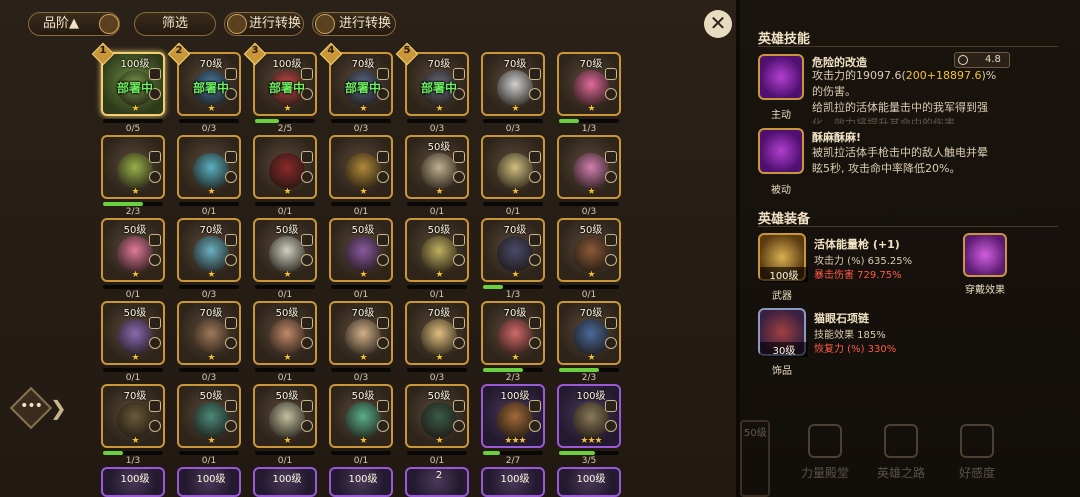  I want to click on weapon-name: 活体能量枪 (+1), so click(857, 244).